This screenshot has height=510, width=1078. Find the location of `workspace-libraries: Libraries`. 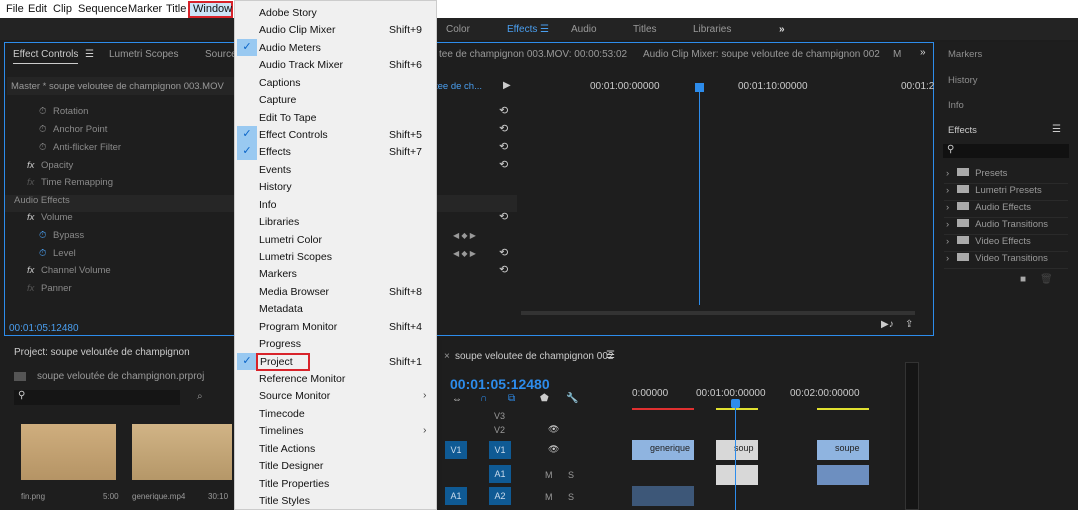

workspace-libraries: Libraries is located at coordinates (712, 29).